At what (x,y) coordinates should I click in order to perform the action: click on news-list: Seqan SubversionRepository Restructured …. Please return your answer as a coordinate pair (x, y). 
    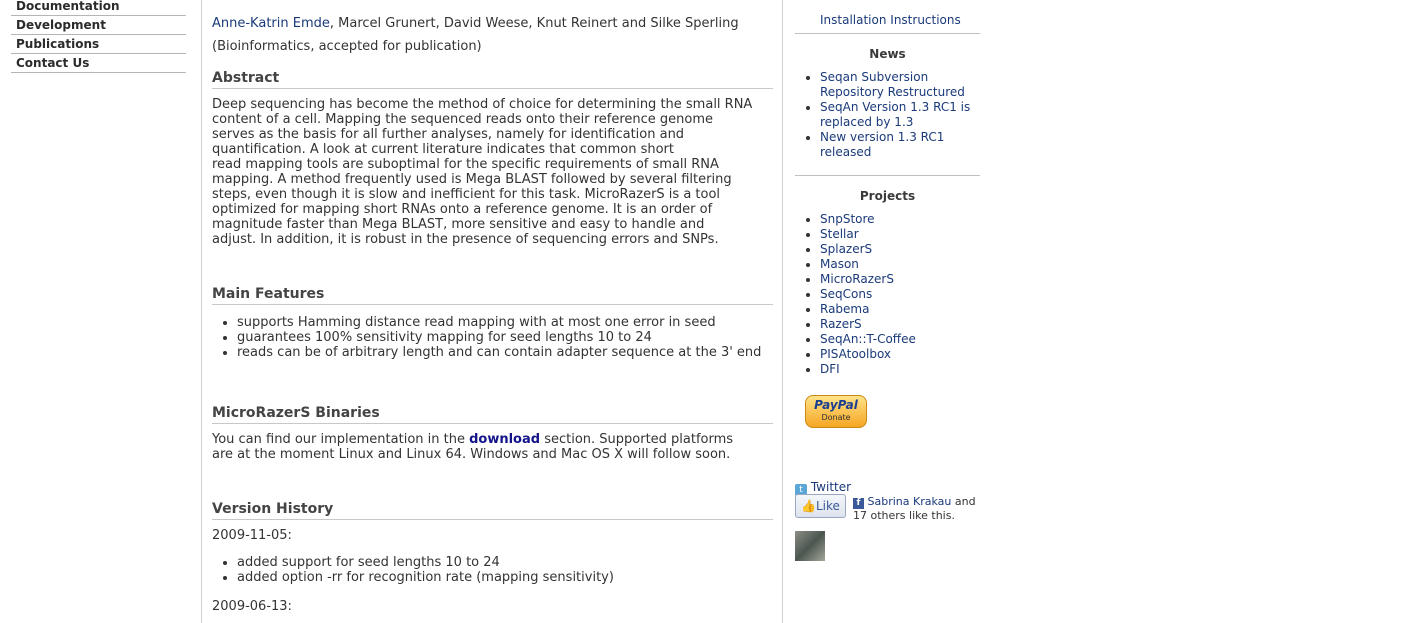
    Looking at the image, I should click on (882, 115).